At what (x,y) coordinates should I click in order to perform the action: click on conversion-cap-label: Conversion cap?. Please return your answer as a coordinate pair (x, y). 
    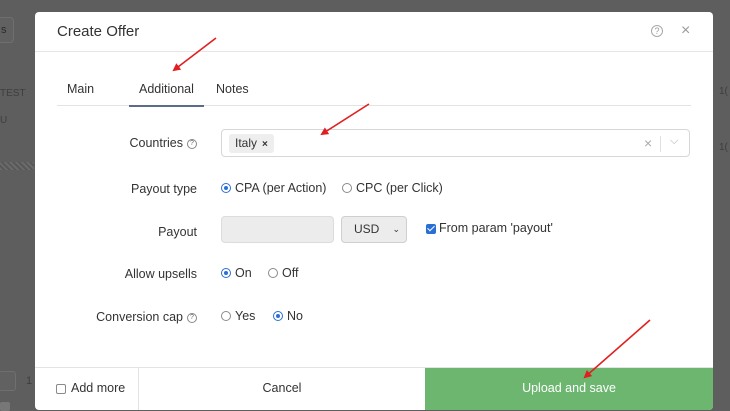
    Looking at the image, I should click on (146, 317).